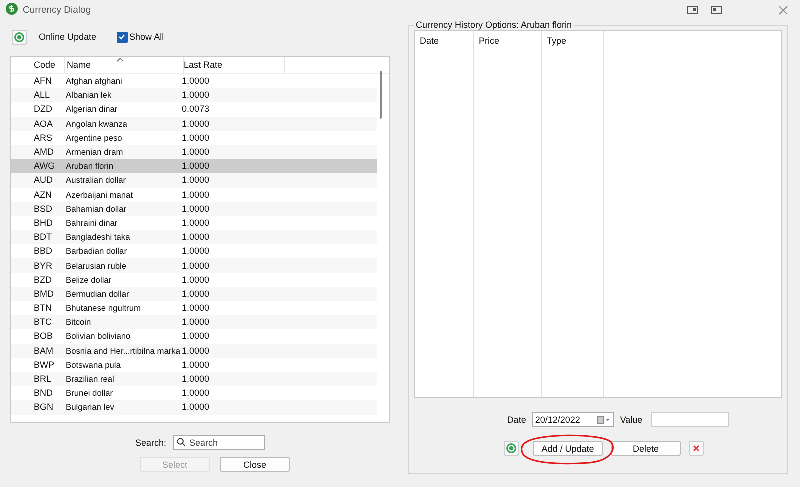 This screenshot has width=800, height=487. Describe the element at coordinates (90, 379) in the screenshot. I see `table-cell-text: Brazilian real` at that location.